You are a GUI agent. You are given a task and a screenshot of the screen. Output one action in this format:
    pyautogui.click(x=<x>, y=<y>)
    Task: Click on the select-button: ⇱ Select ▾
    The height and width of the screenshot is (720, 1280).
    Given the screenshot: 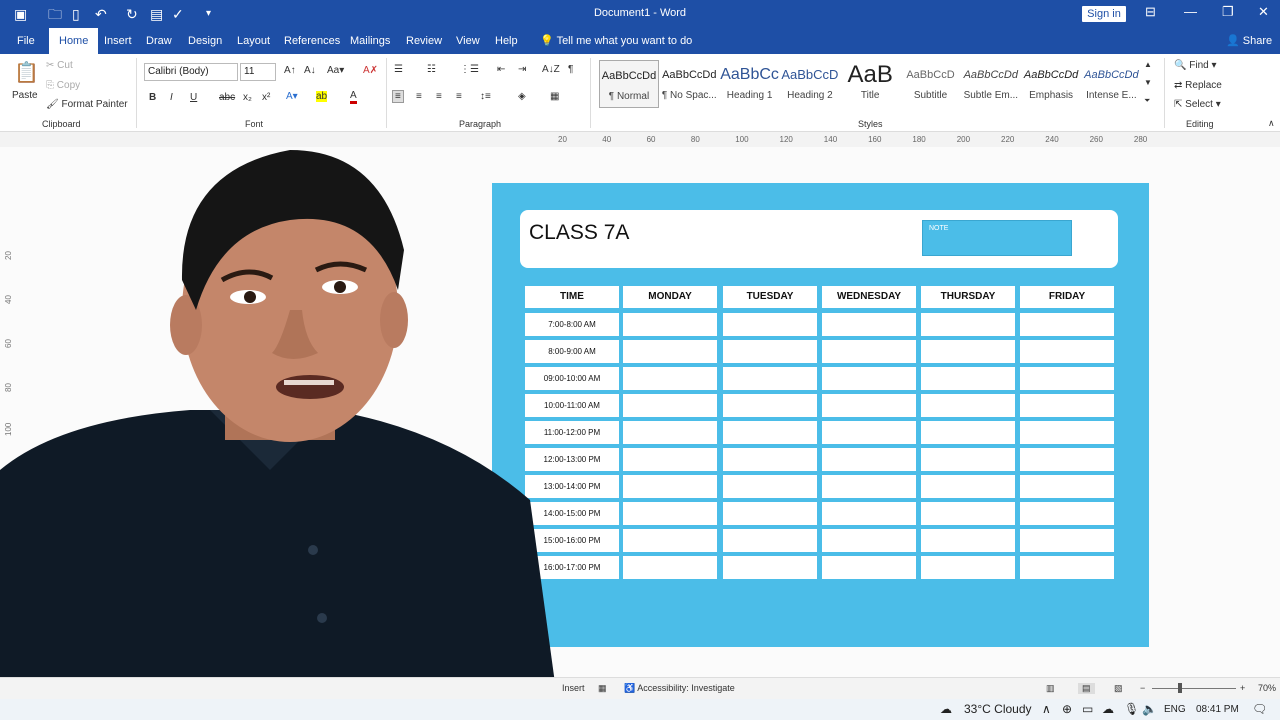 What is the action you would take?
    pyautogui.click(x=1197, y=104)
    